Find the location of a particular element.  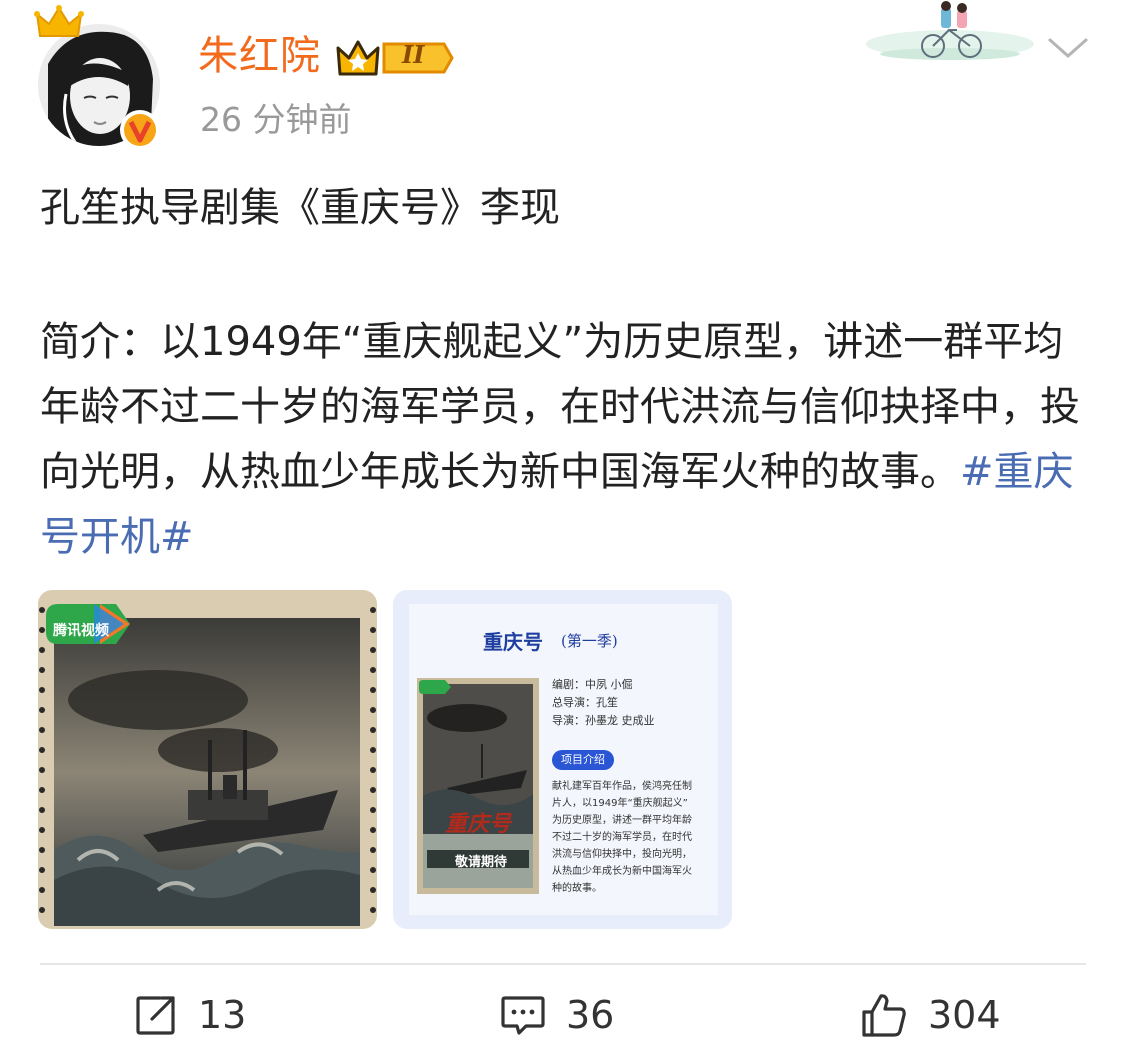

share-icon is located at coordinates (156, 1015).